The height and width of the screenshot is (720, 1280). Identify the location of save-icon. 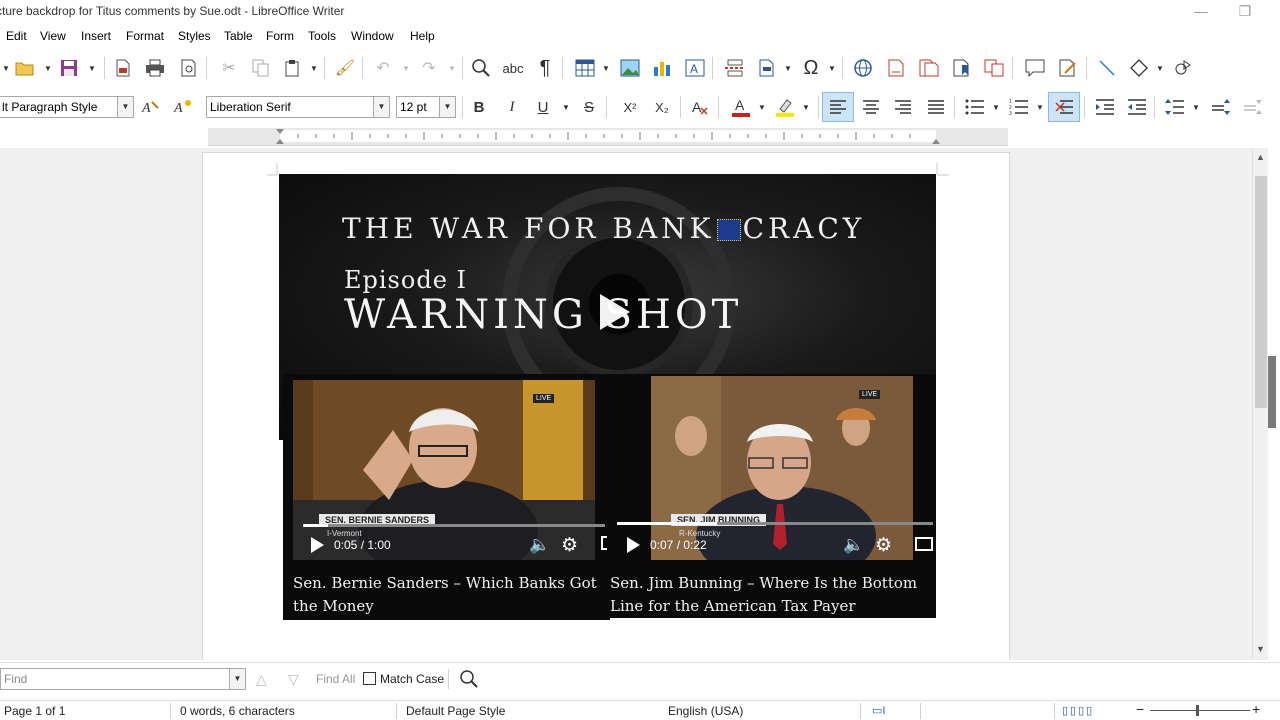
(69, 68).